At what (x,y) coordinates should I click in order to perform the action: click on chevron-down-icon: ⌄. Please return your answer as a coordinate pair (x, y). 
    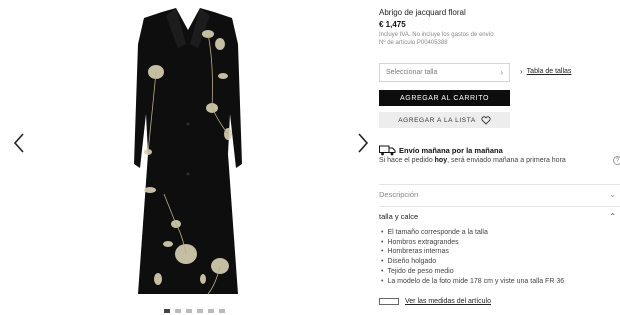
    Looking at the image, I should click on (612, 194).